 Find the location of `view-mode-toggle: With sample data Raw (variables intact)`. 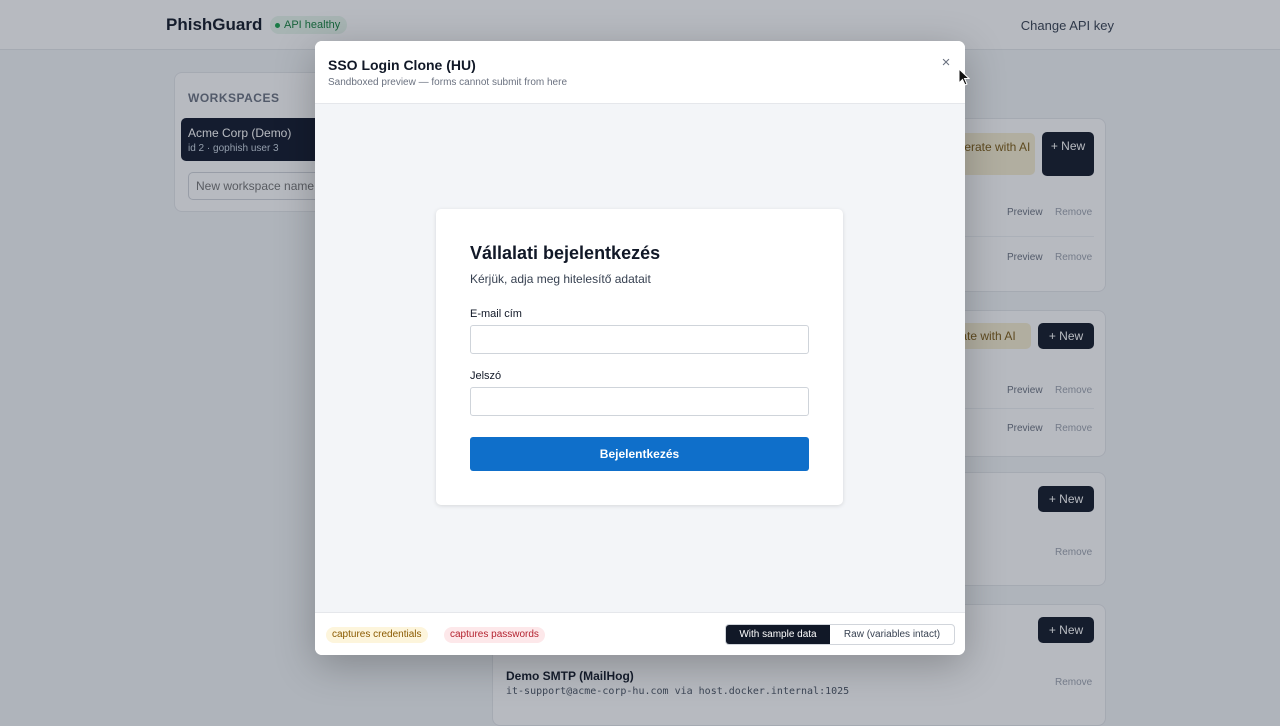

view-mode-toggle: With sample data Raw (variables intact) is located at coordinates (840, 634).